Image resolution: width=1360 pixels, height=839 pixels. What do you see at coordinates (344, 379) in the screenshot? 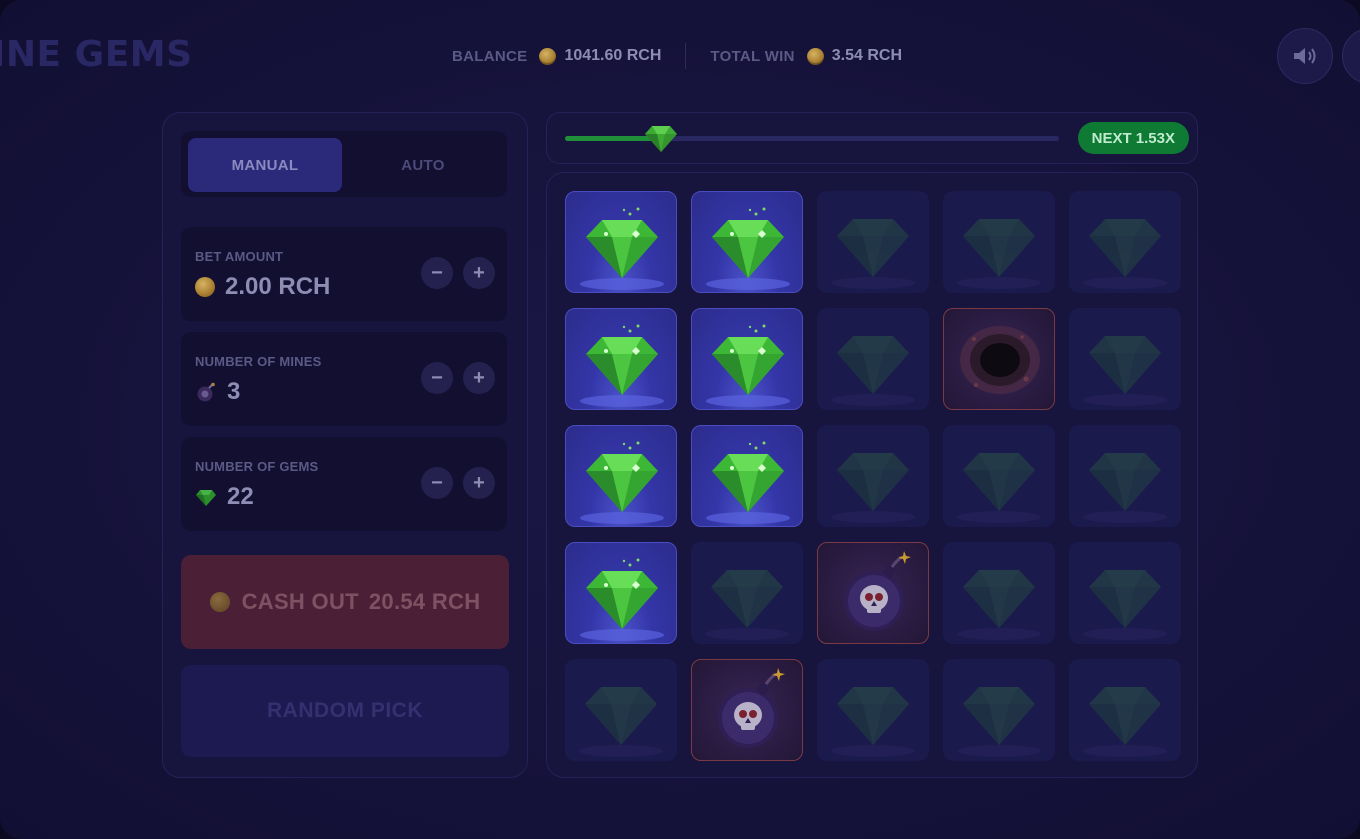
I see `mines-field: NUMBER OF MINES 3 − +` at bounding box center [344, 379].